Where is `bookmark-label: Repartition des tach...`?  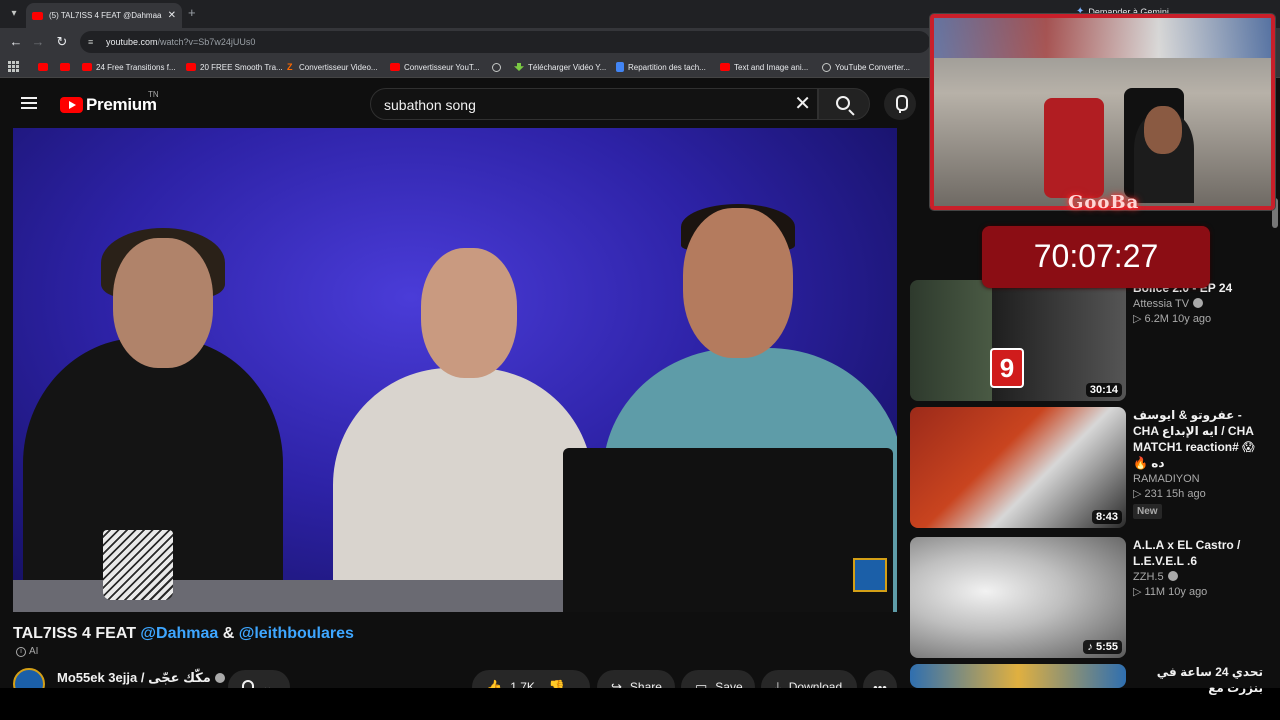 bookmark-label: Repartition des tach... is located at coordinates (667, 67).